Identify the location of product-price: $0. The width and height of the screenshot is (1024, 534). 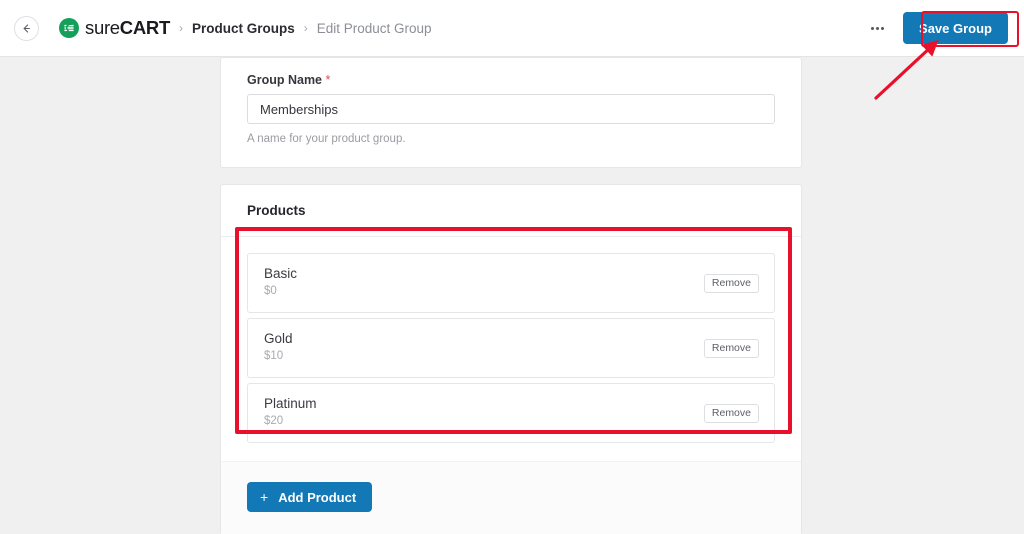
(270, 291).